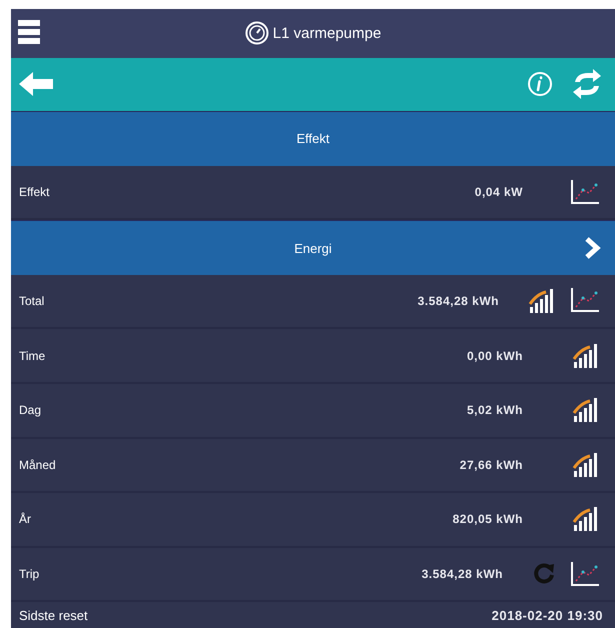  I want to click on row-value: 5,02 kWh, so click(494, 410).